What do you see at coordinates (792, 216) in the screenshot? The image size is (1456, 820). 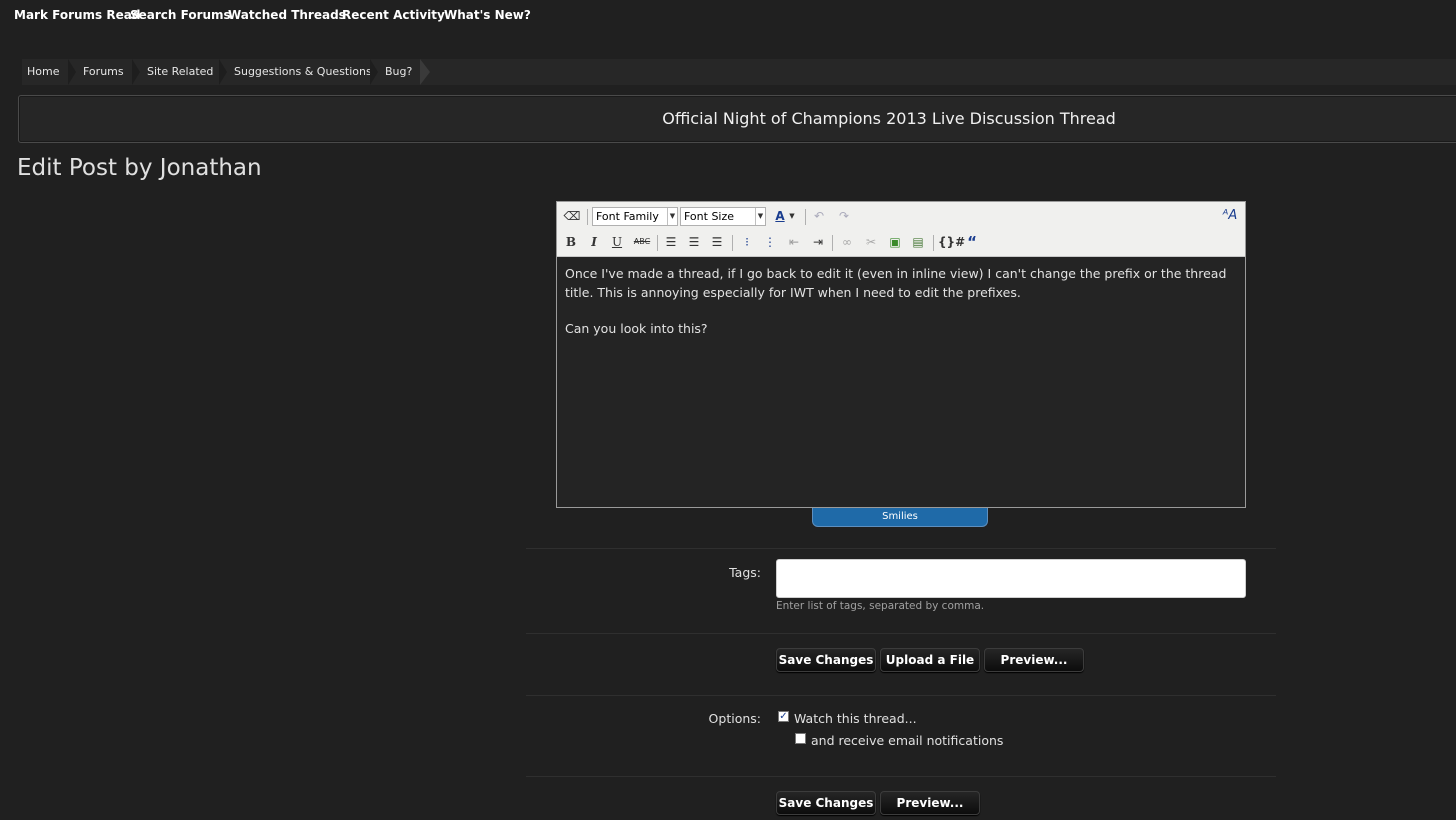 I see `text-color-dropdown-icon: ▼` at bounding box center [792, 216].